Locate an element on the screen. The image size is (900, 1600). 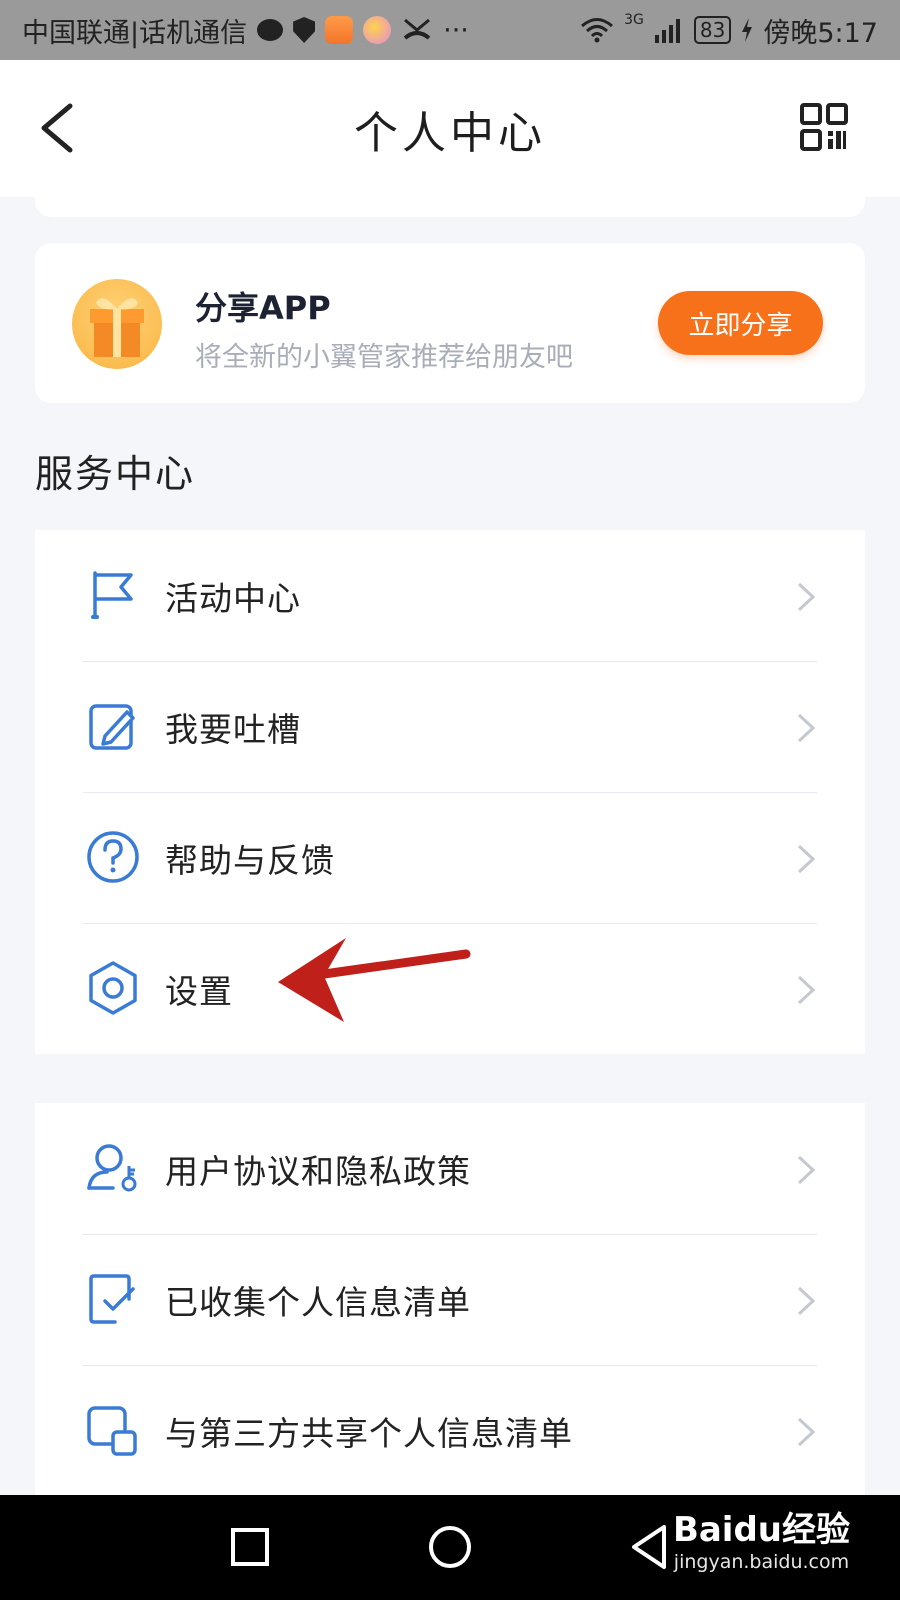
user-key-icon is located at coordinates (112, 1168).